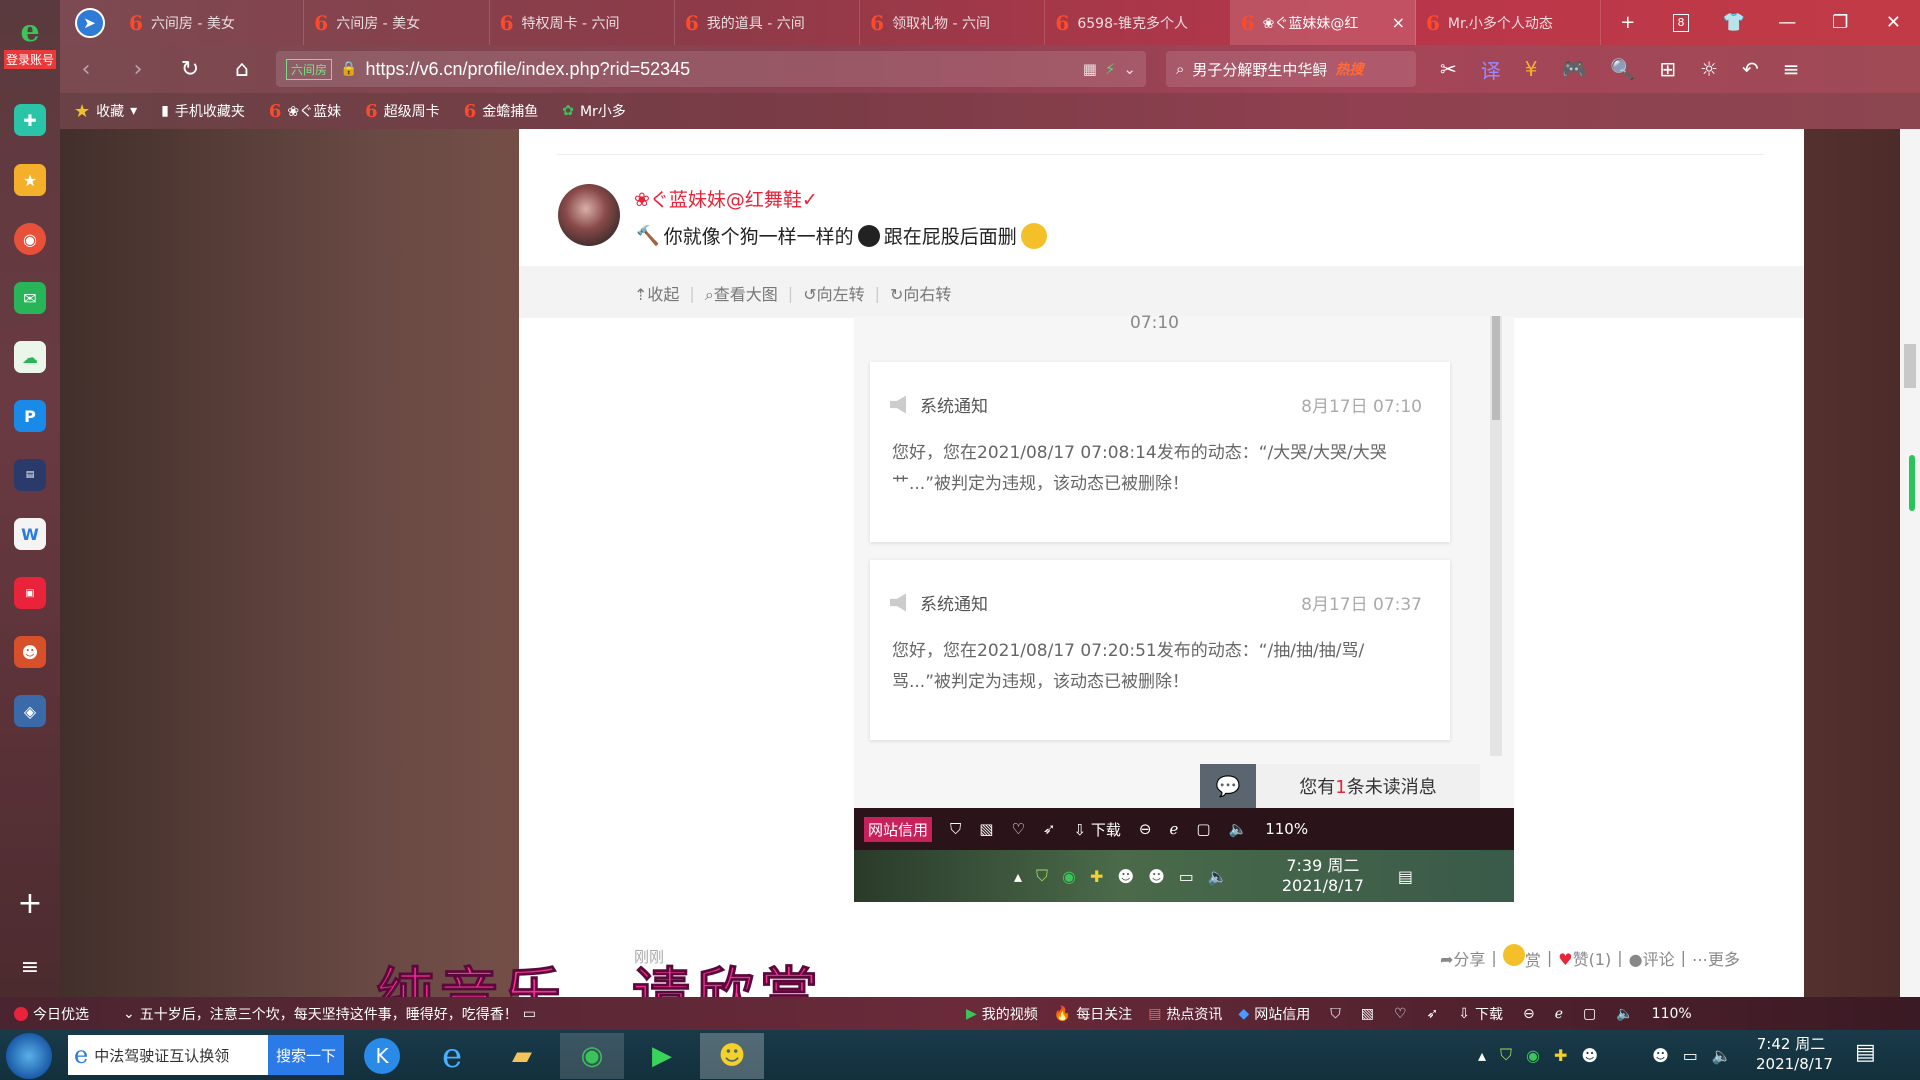  What do you see at coordinates (1533, 1055) in the screenshot?
I see `browser-tray-icon: ◉` at bounding box center [1533, 1055].